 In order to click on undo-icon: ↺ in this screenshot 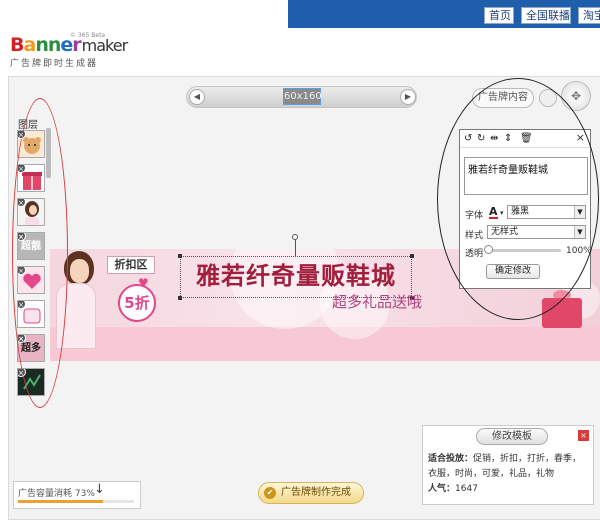, I will do `click(468, 139)`.